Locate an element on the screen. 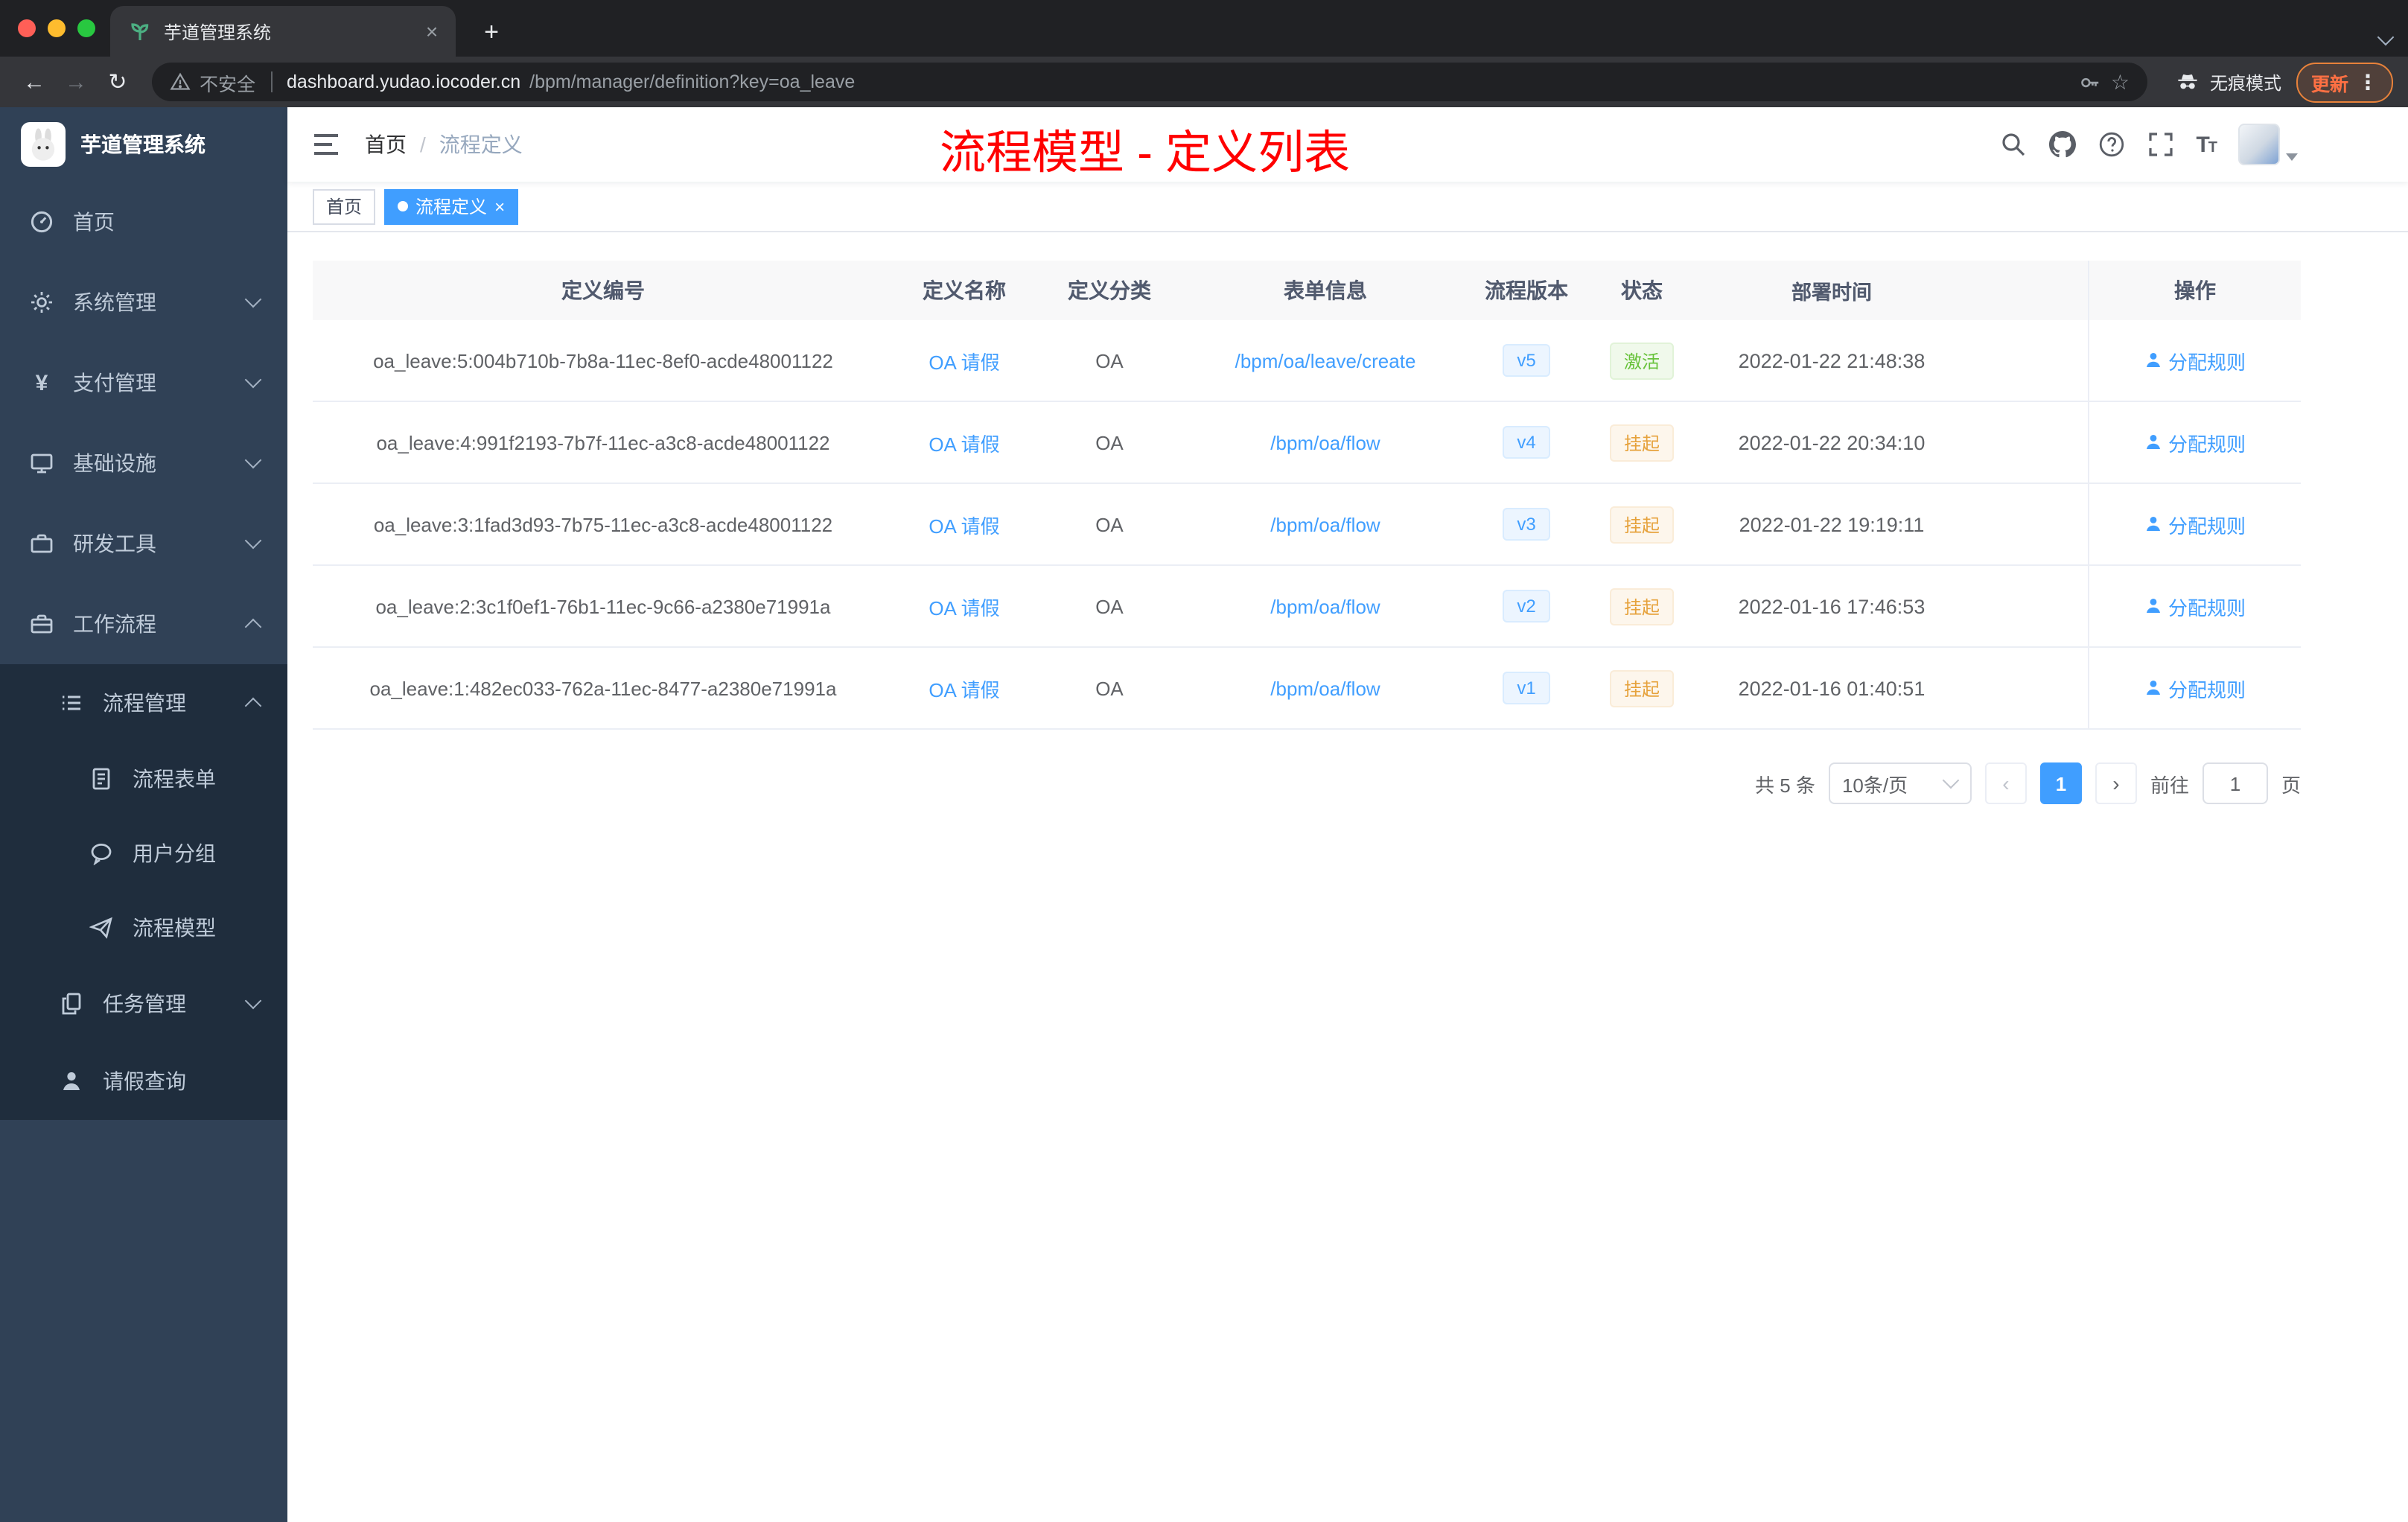 Image resolution: width=2408 pixels, height=1522 pixels. sidebar-item-process-form: 流程表单 is located at coordinates (143, 779).